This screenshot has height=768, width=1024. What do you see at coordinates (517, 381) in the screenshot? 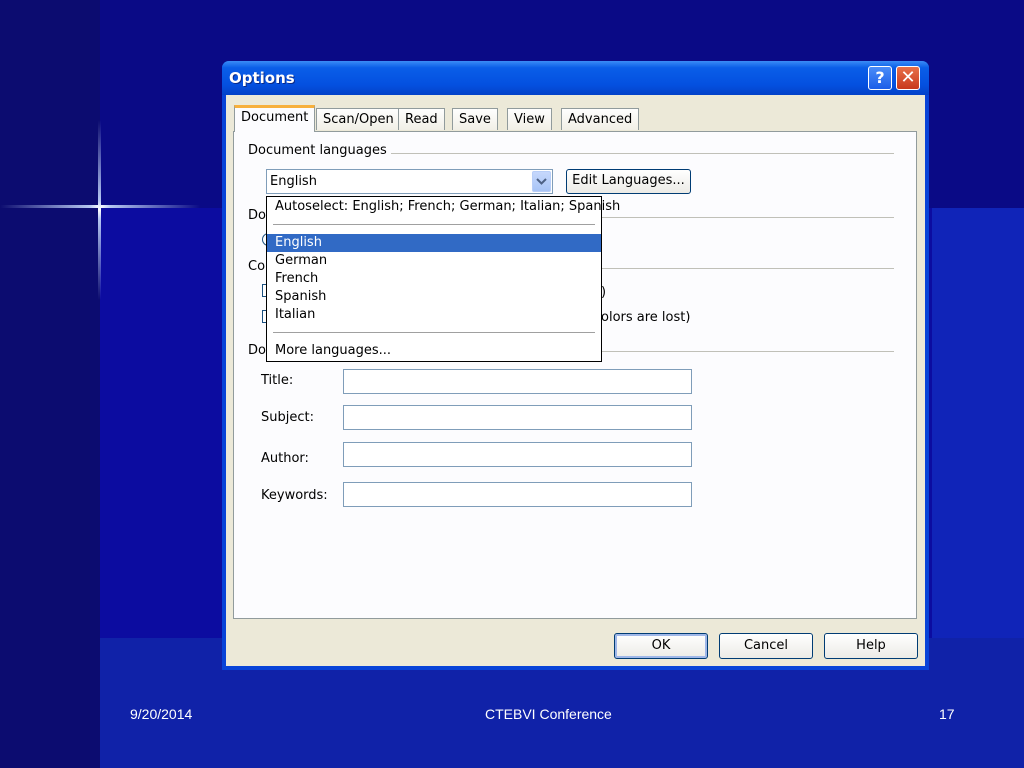
I see `title-field` at bounding box center [517, 381].